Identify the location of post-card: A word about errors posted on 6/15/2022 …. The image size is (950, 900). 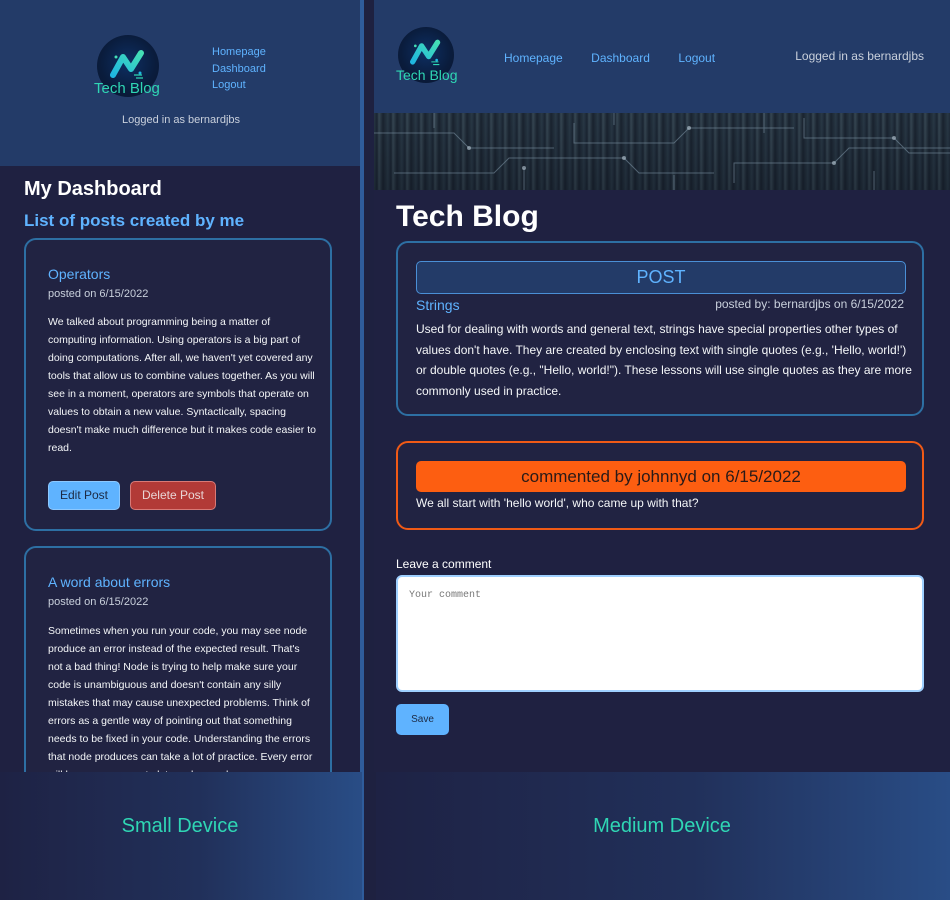
(178, 659).